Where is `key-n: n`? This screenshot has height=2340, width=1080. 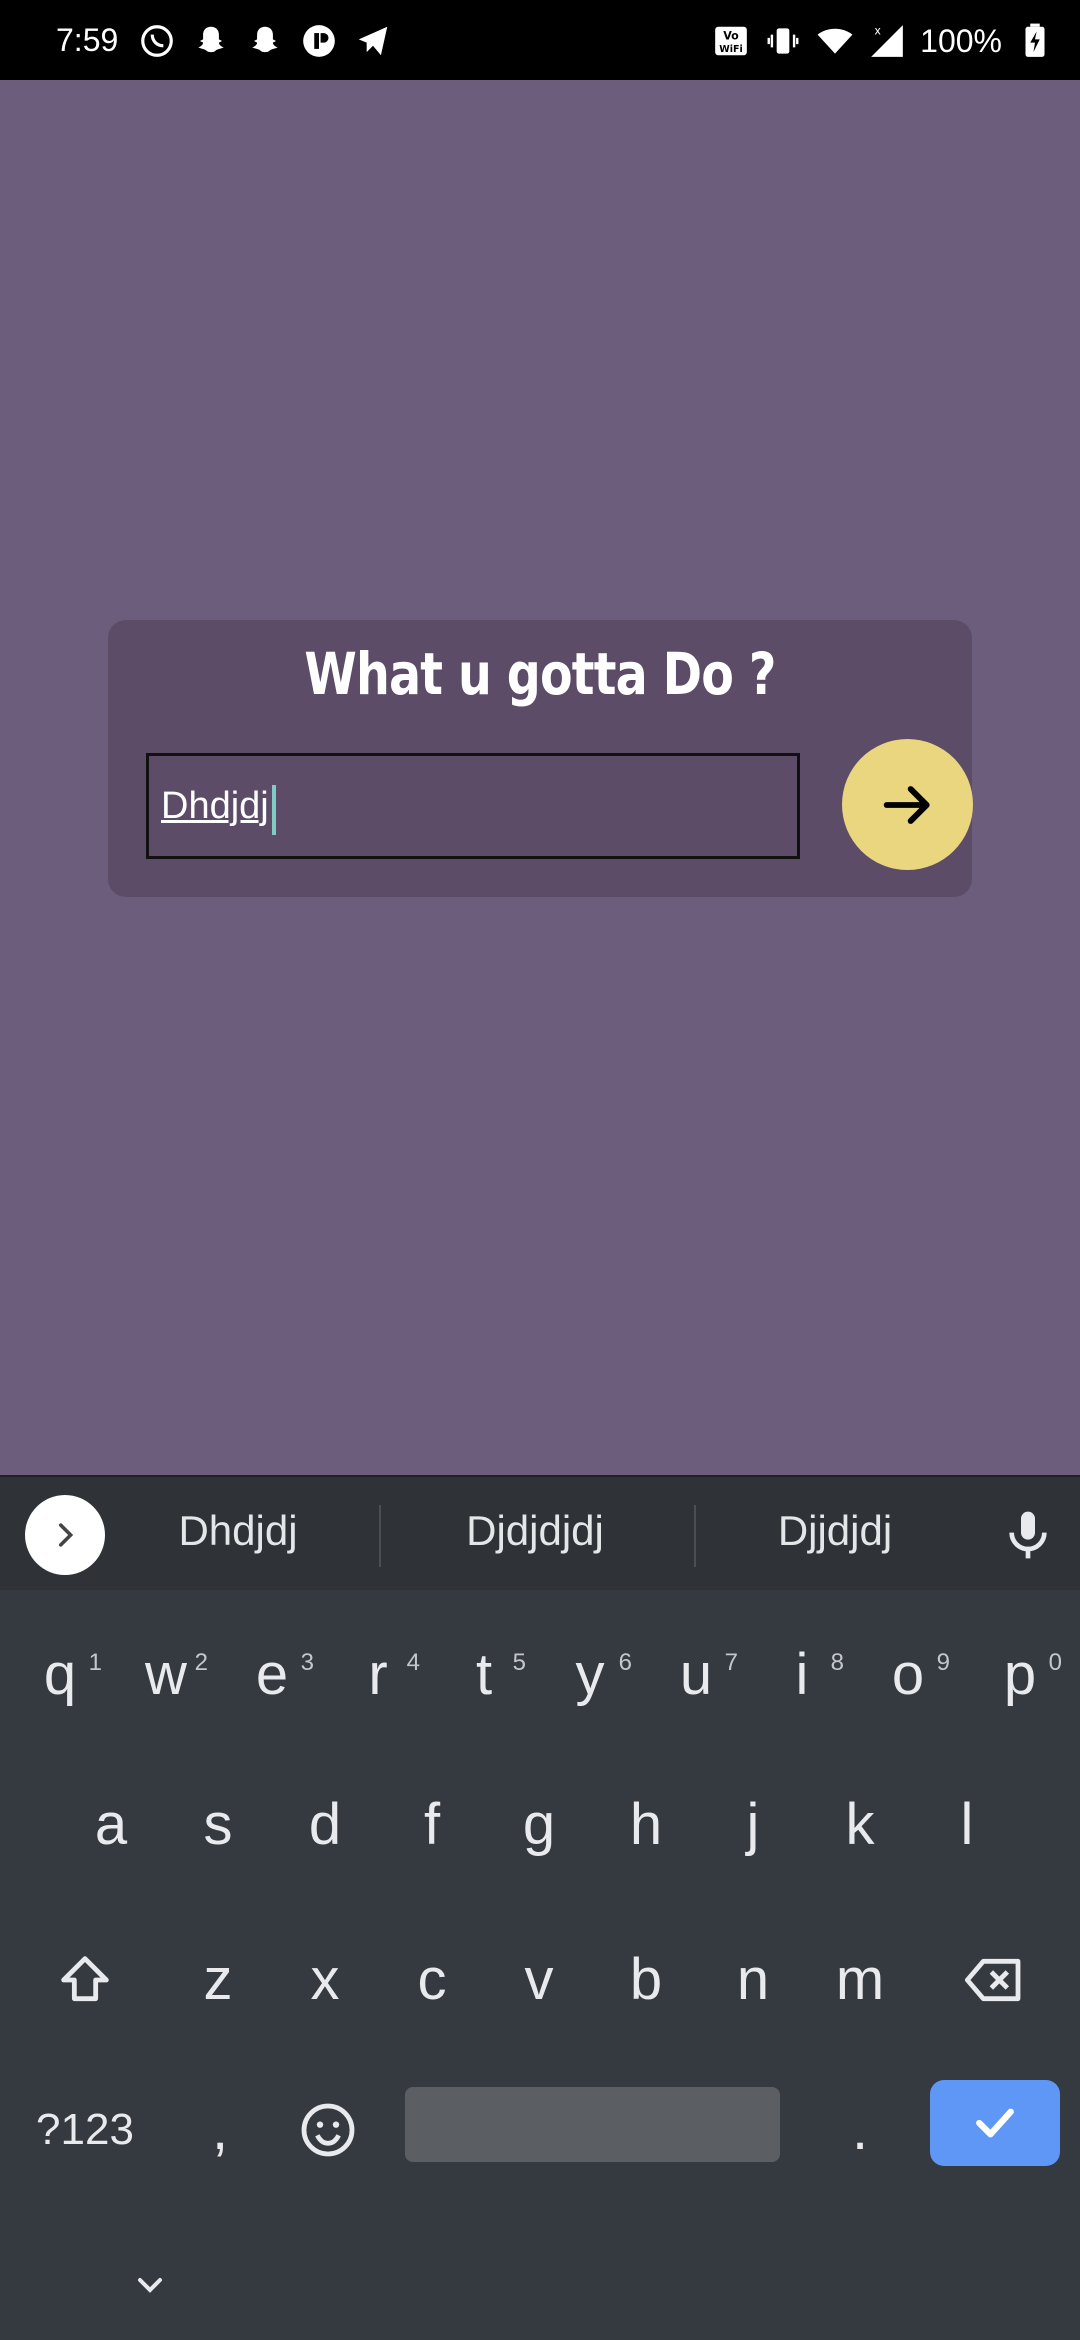
key-n: n is located at coordinates (753, 1980).